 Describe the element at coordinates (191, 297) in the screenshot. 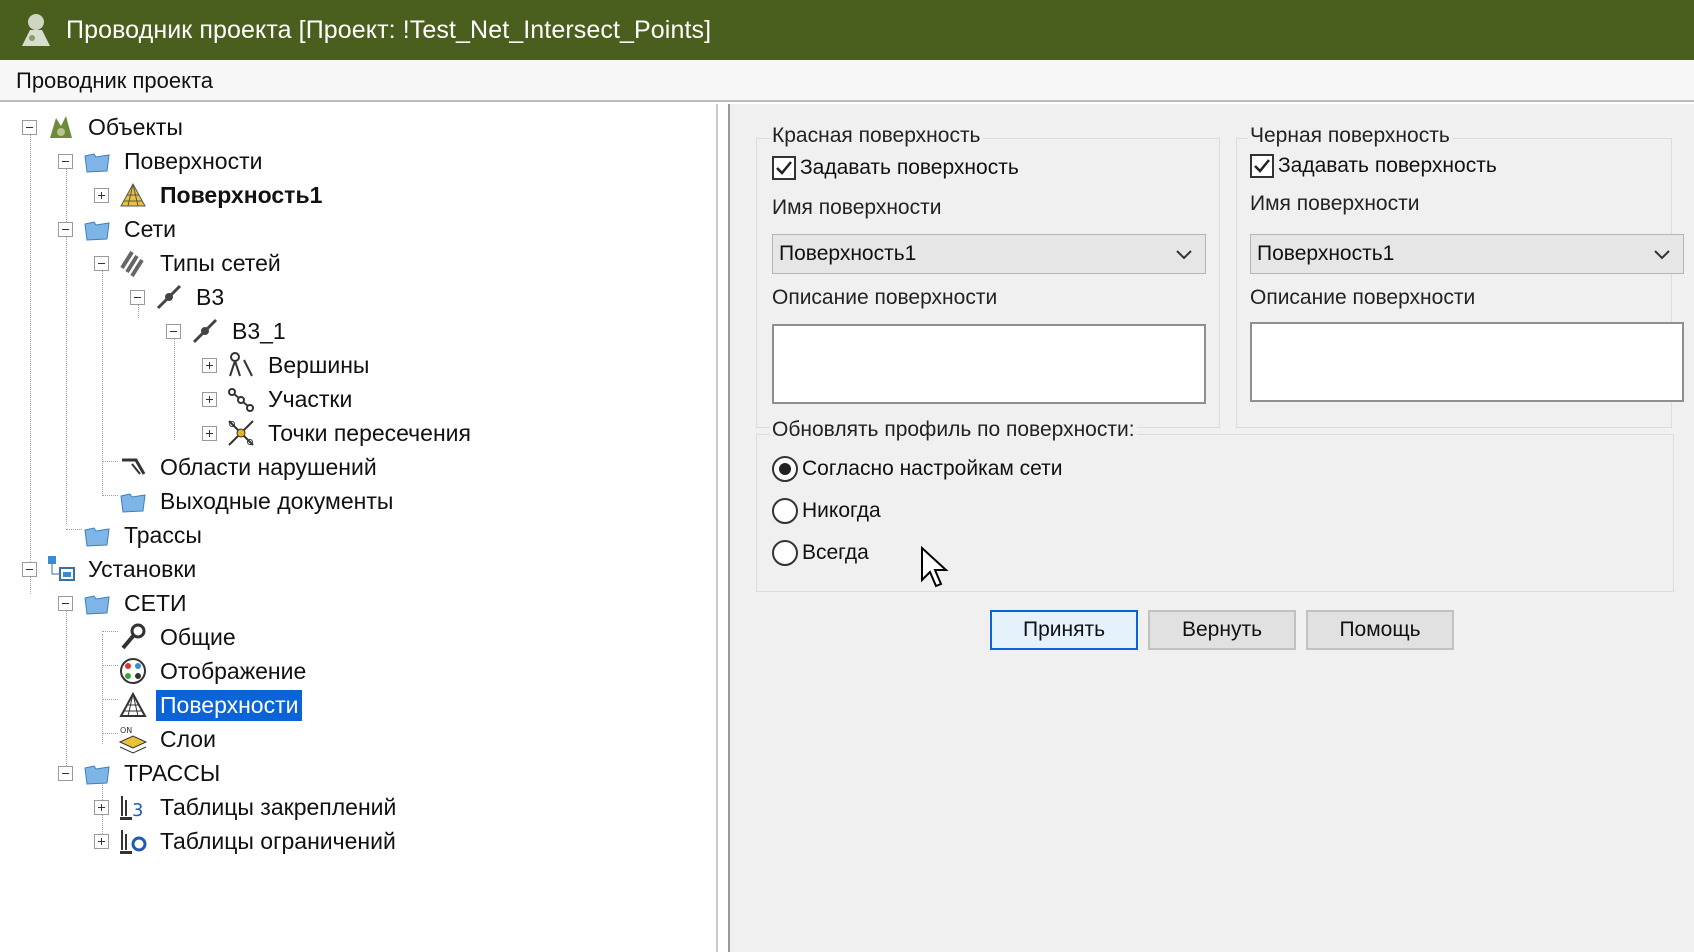

I see `tree-item-v3: В3` at that location.